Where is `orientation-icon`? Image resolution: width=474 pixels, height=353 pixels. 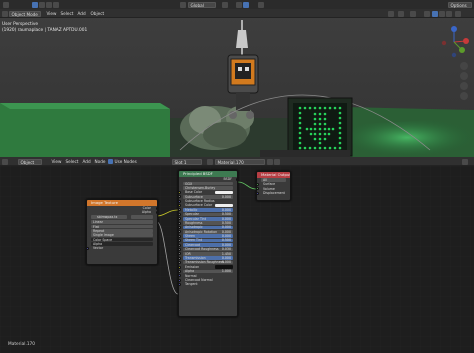
orientation-icon is located at coordinates (183, 4).